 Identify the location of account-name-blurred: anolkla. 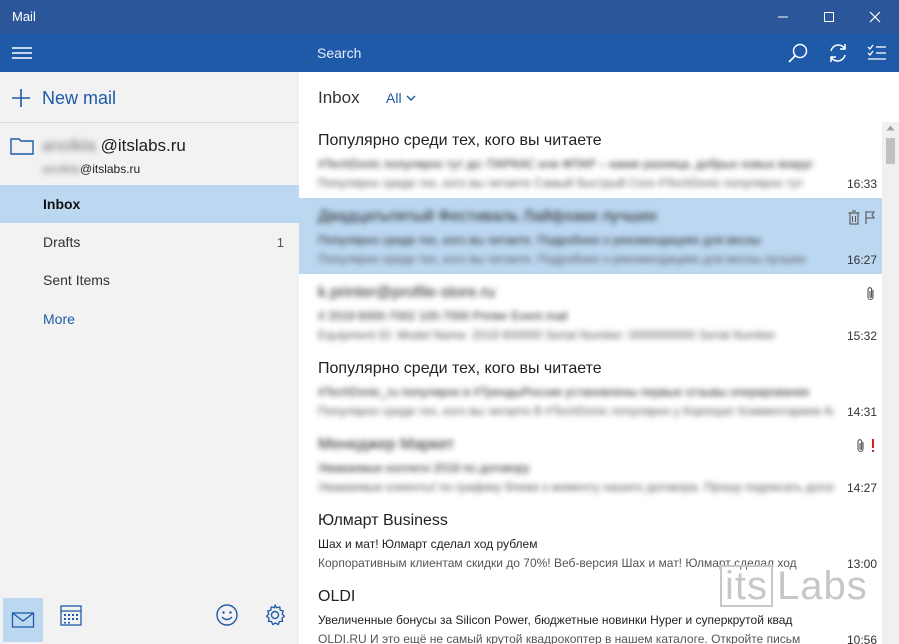
(69, 145).